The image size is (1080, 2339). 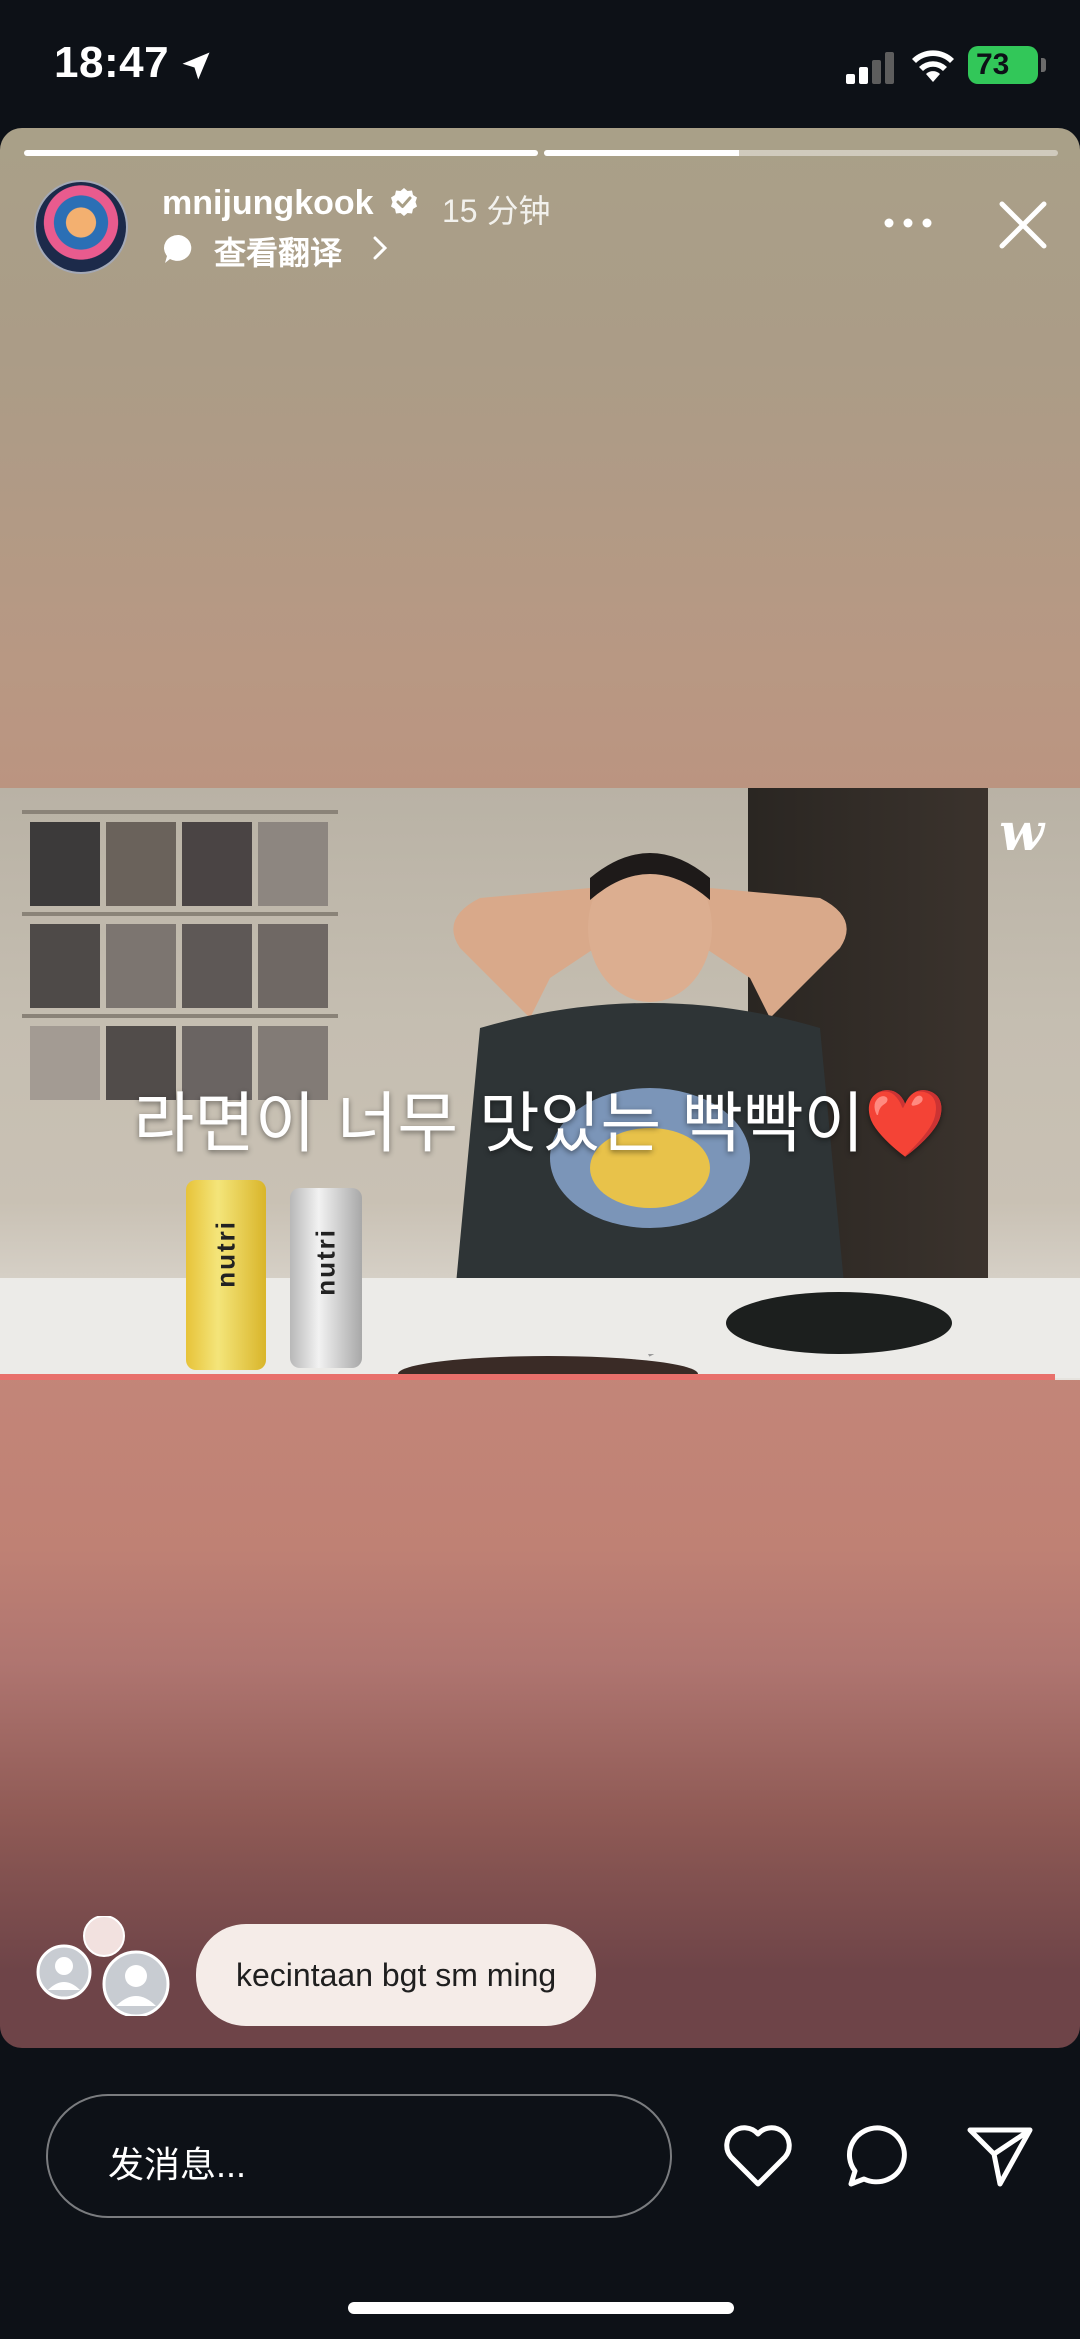 I want to click on translate-bubble-icon, so click(x=178, y=248).